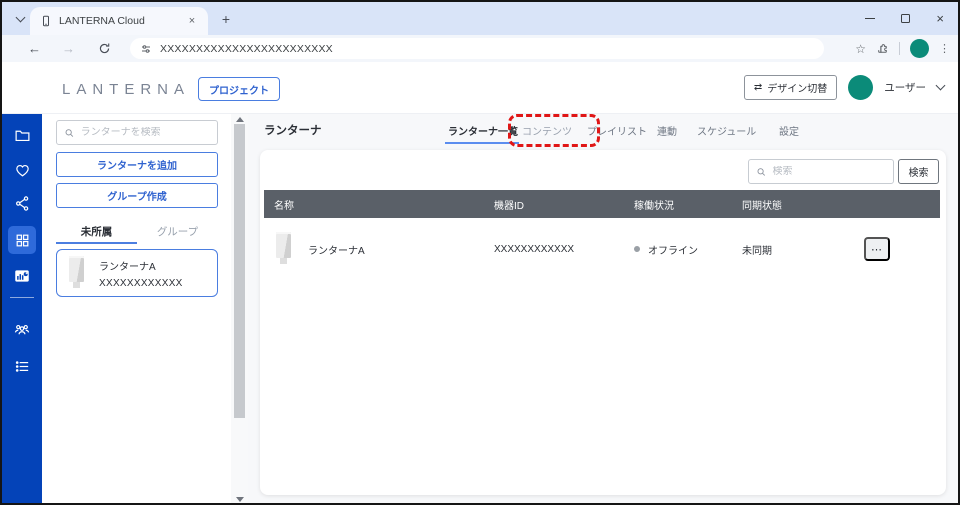  Describe the element at coordinates (22, 240) in the screenshot. I see `sidebar-item-devices` at that location.